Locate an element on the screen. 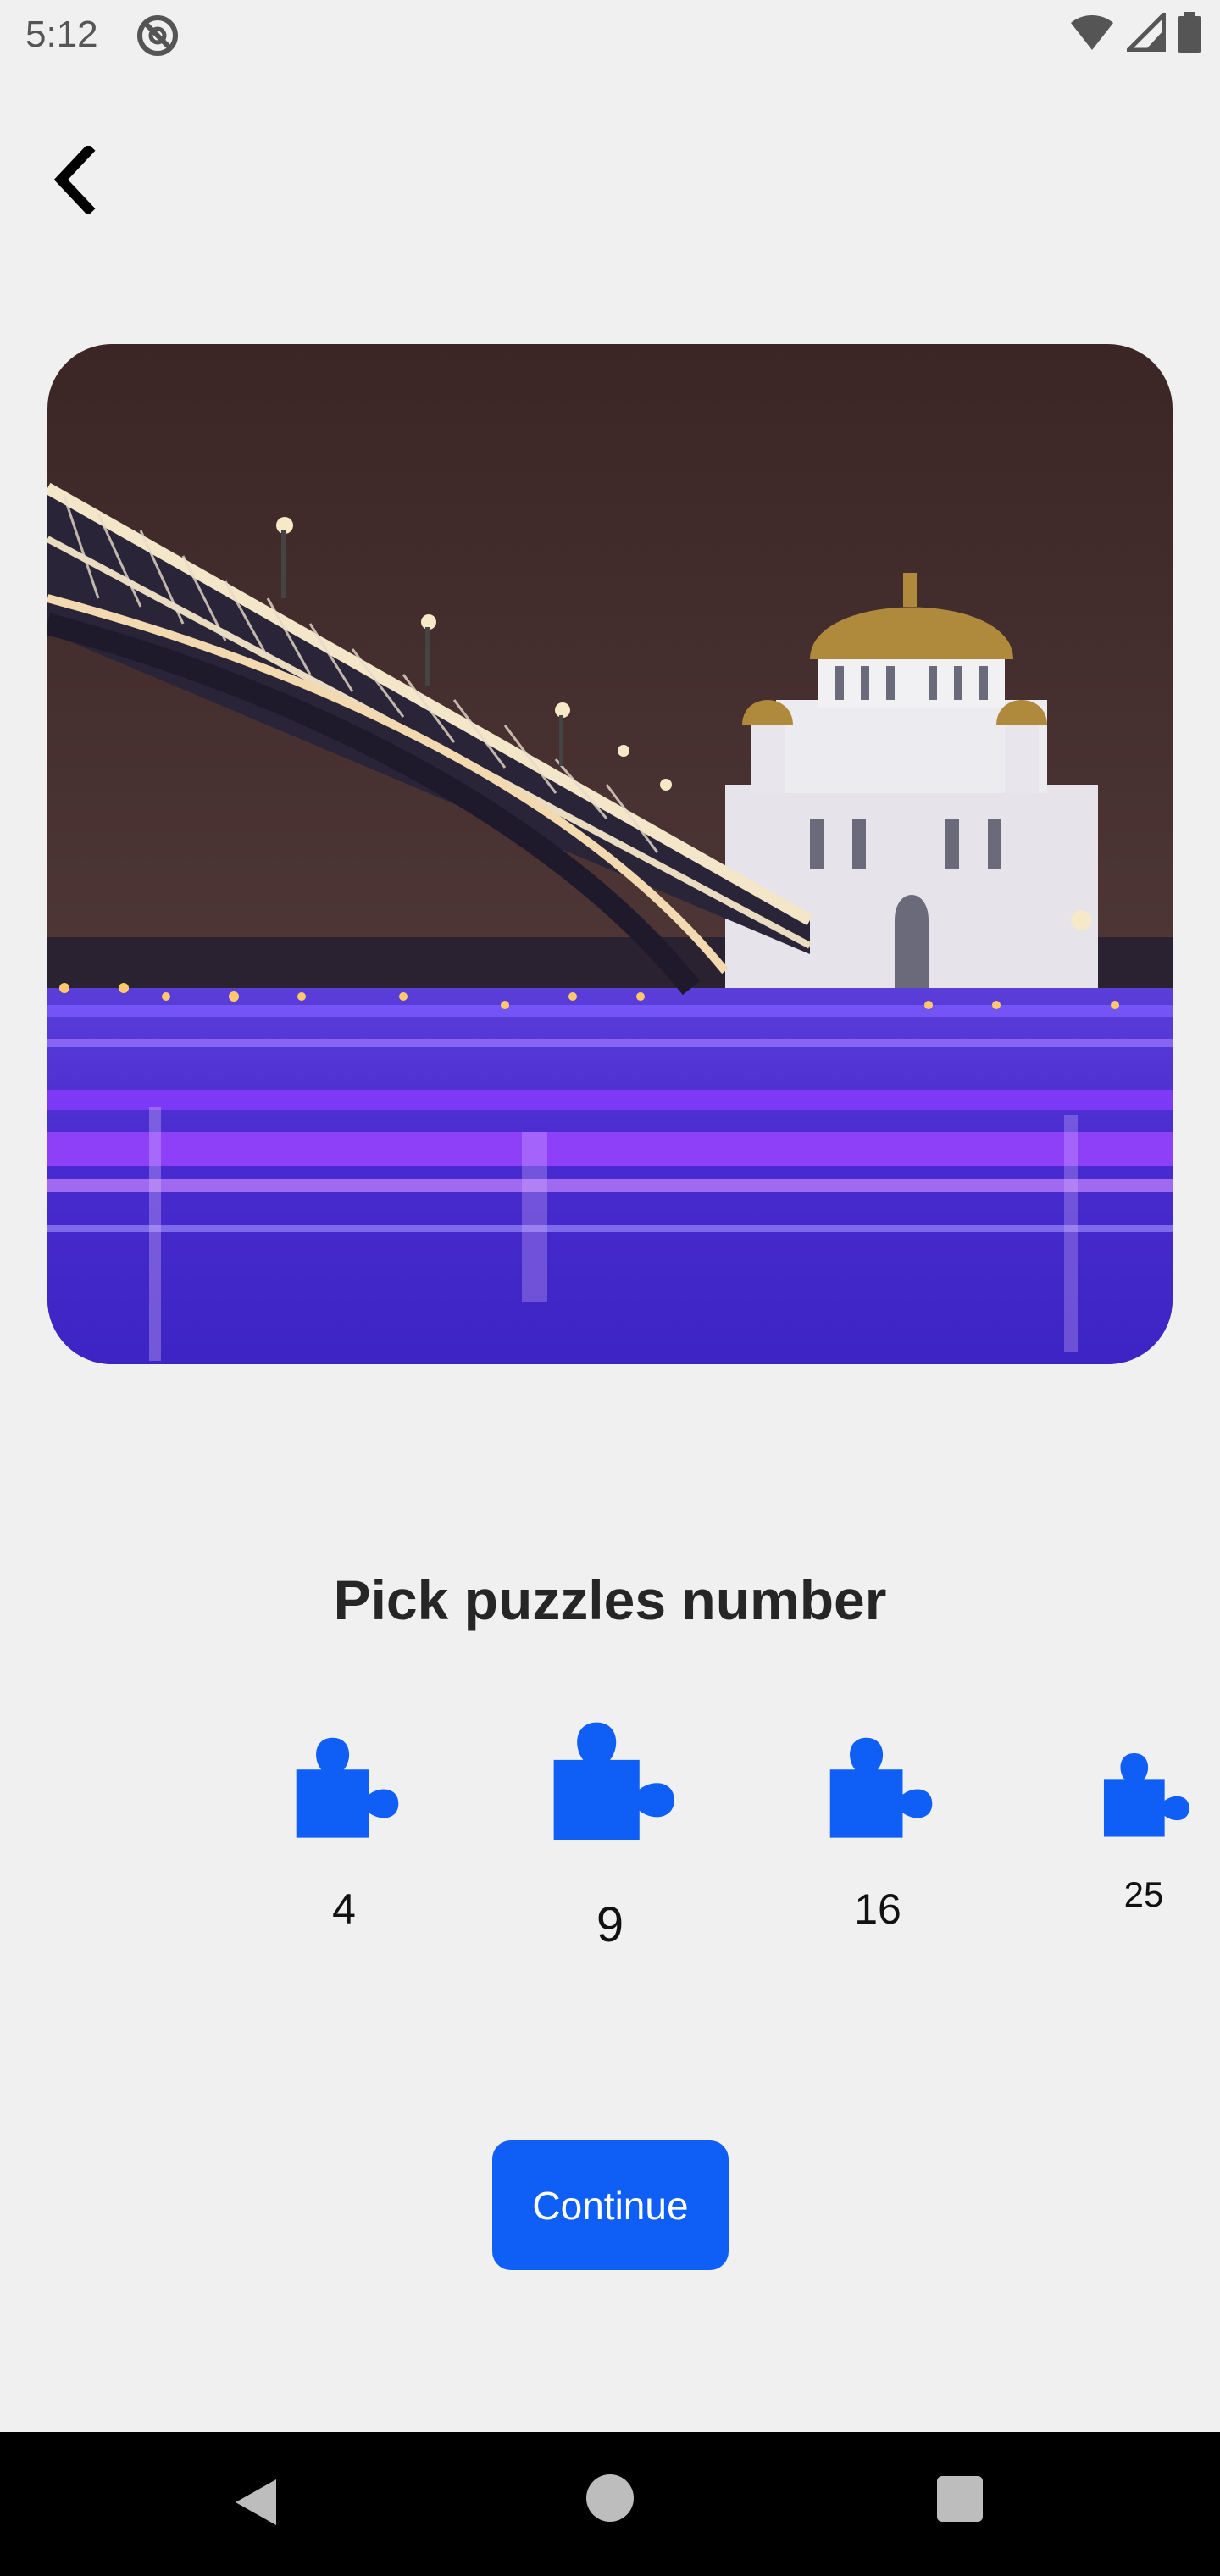  puzzle-option-9: 9 is located at coordinates (610, 1832).